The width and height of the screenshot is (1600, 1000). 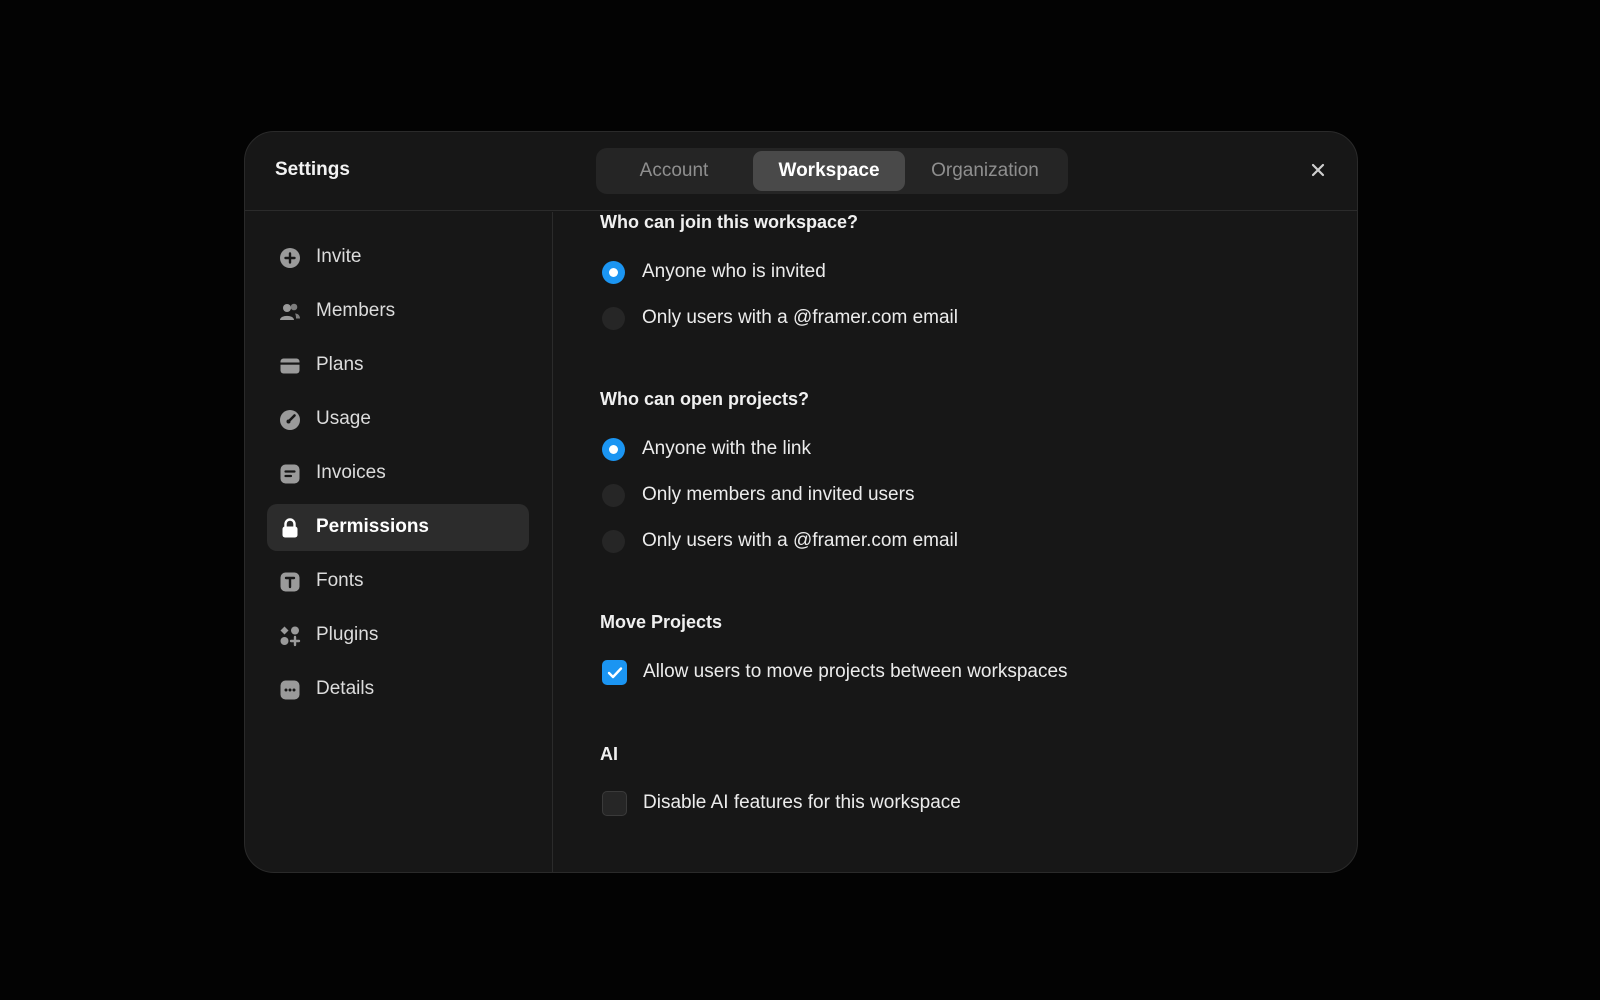 I want to click on radio-label: Anyone who is invited, so click(x=734, y=271).